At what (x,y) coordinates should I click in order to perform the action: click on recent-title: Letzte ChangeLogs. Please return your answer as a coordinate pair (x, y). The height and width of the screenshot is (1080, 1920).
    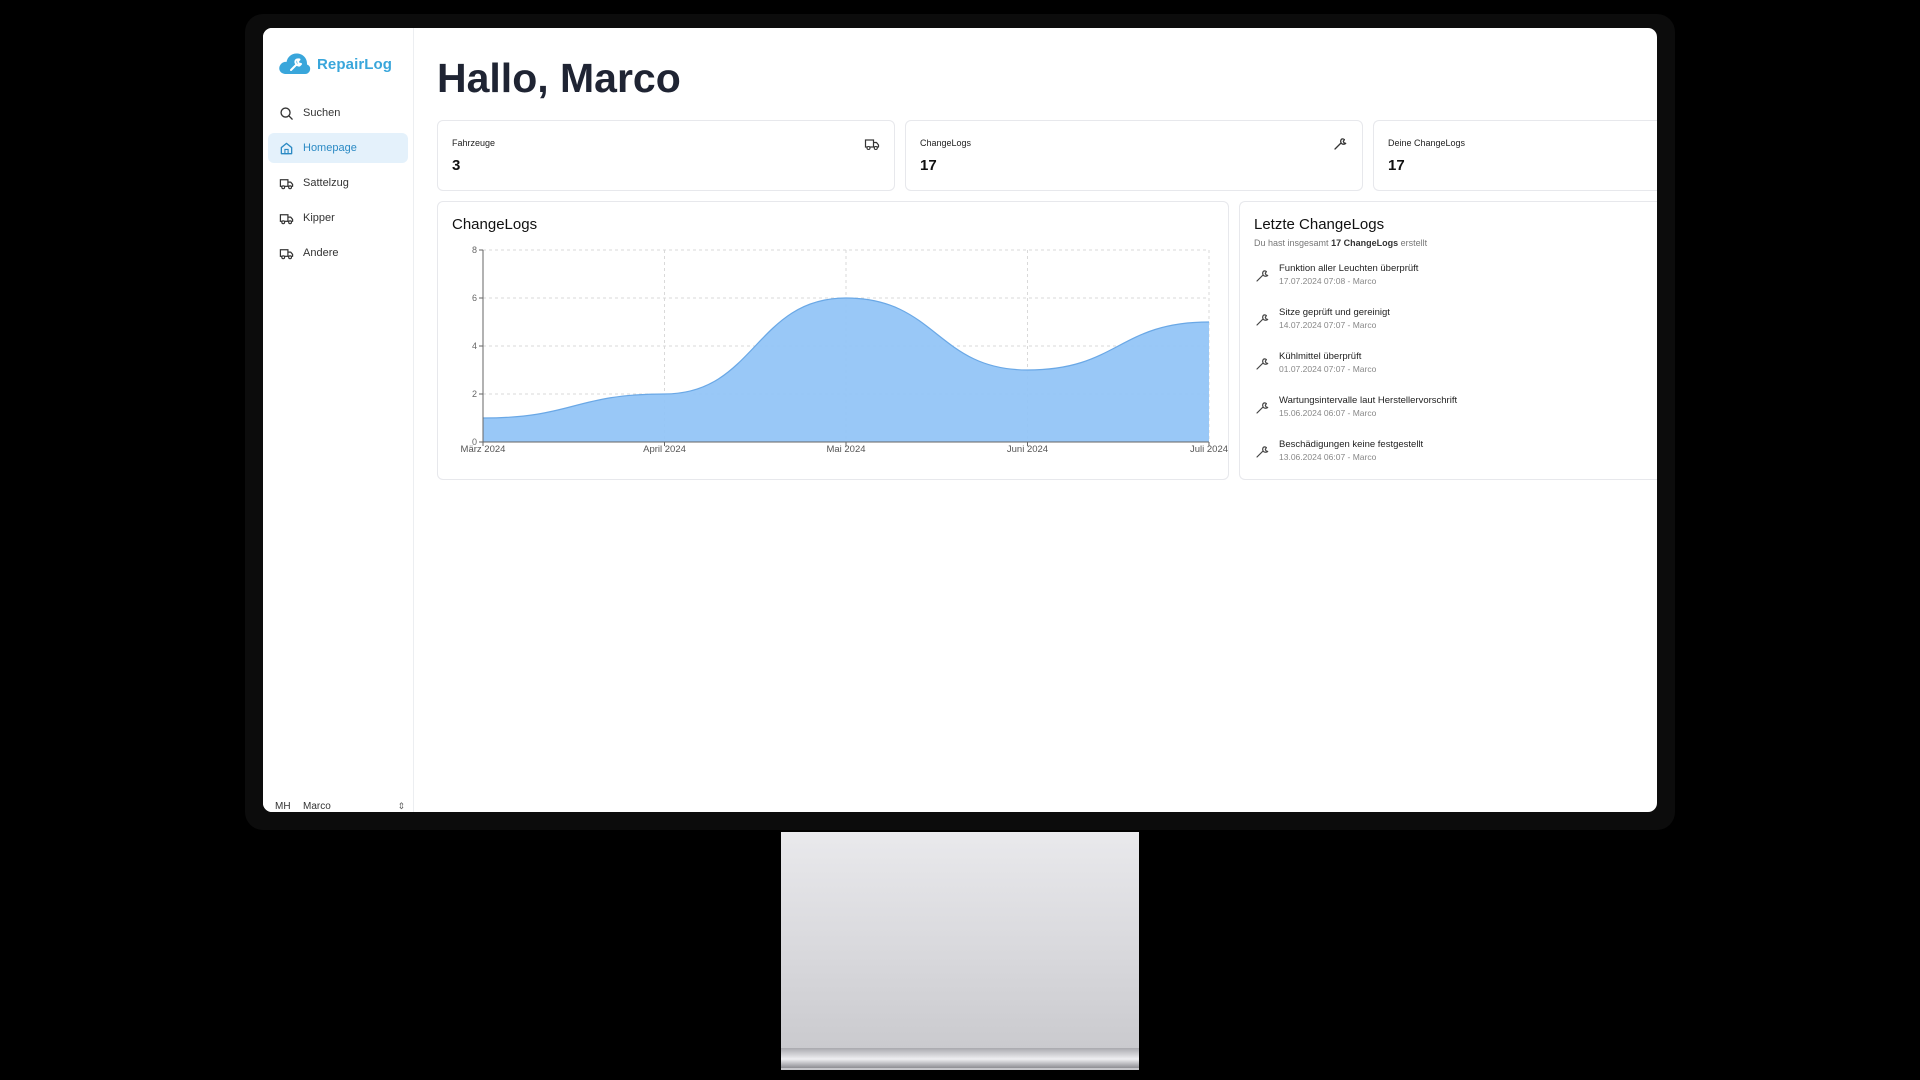
    Looking at the image, I should click on (1319, 224).